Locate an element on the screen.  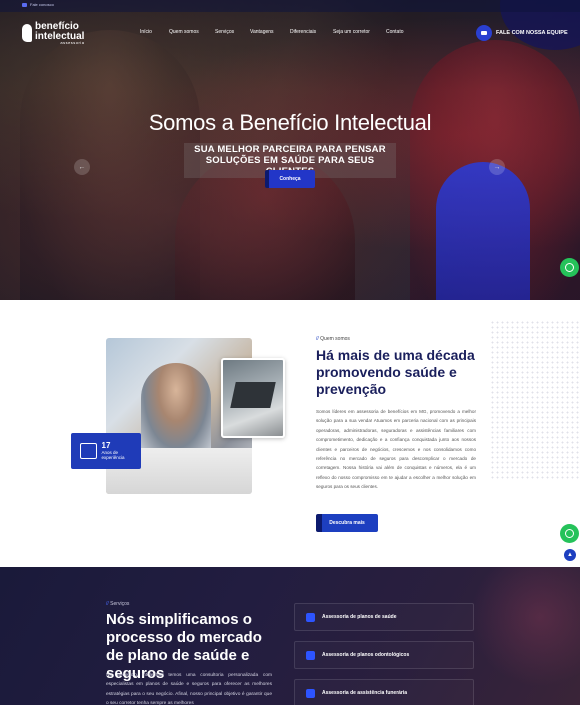
eyebrow-text: Serviços is located at coordinates (120, 604).